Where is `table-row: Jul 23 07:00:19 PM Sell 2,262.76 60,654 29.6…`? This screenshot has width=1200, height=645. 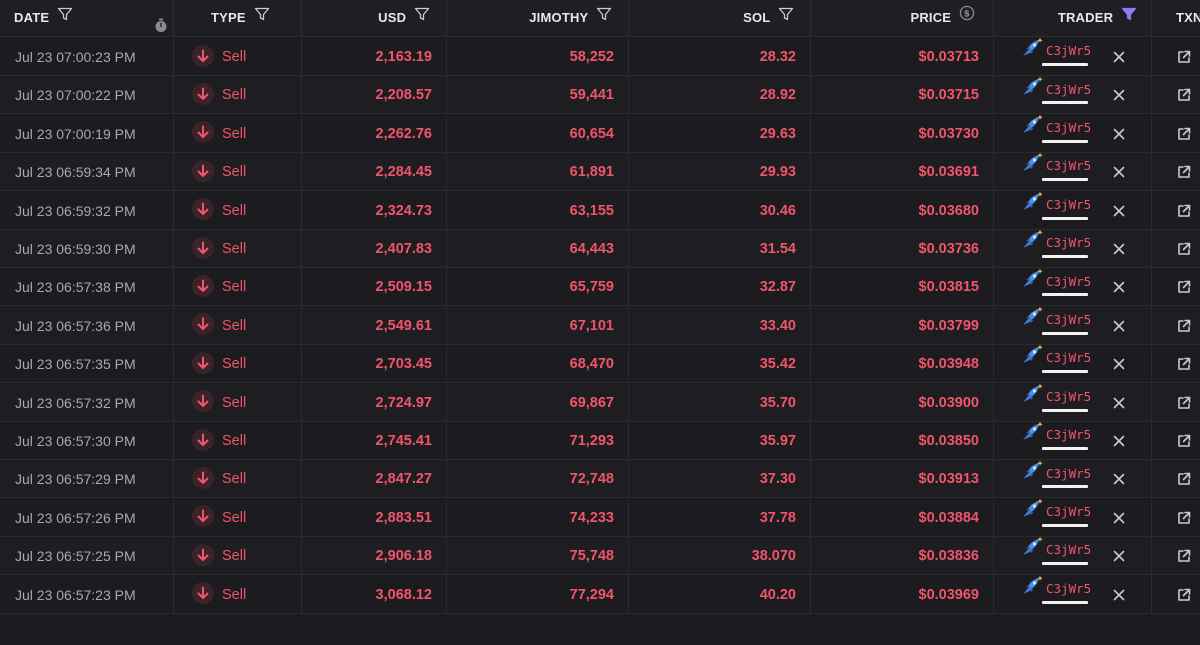
table-row: Jul 23 07:00:19 PM Sell 2,262.76 60,654 29.6… is located at coordinates (600, 133).